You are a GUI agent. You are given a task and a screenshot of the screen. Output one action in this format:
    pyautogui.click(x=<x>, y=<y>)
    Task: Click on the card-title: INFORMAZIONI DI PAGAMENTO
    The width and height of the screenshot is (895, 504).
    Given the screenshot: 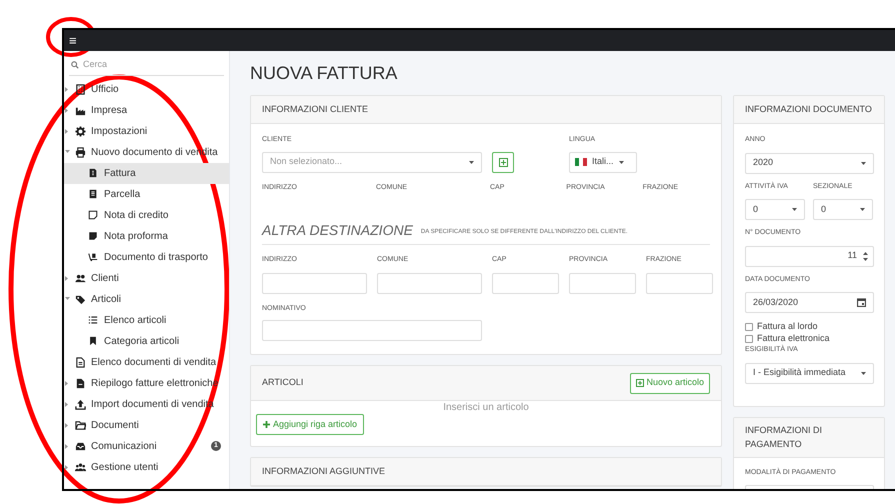 What is the action you would take?
    pyautogui.click(x=784, y=437)
    